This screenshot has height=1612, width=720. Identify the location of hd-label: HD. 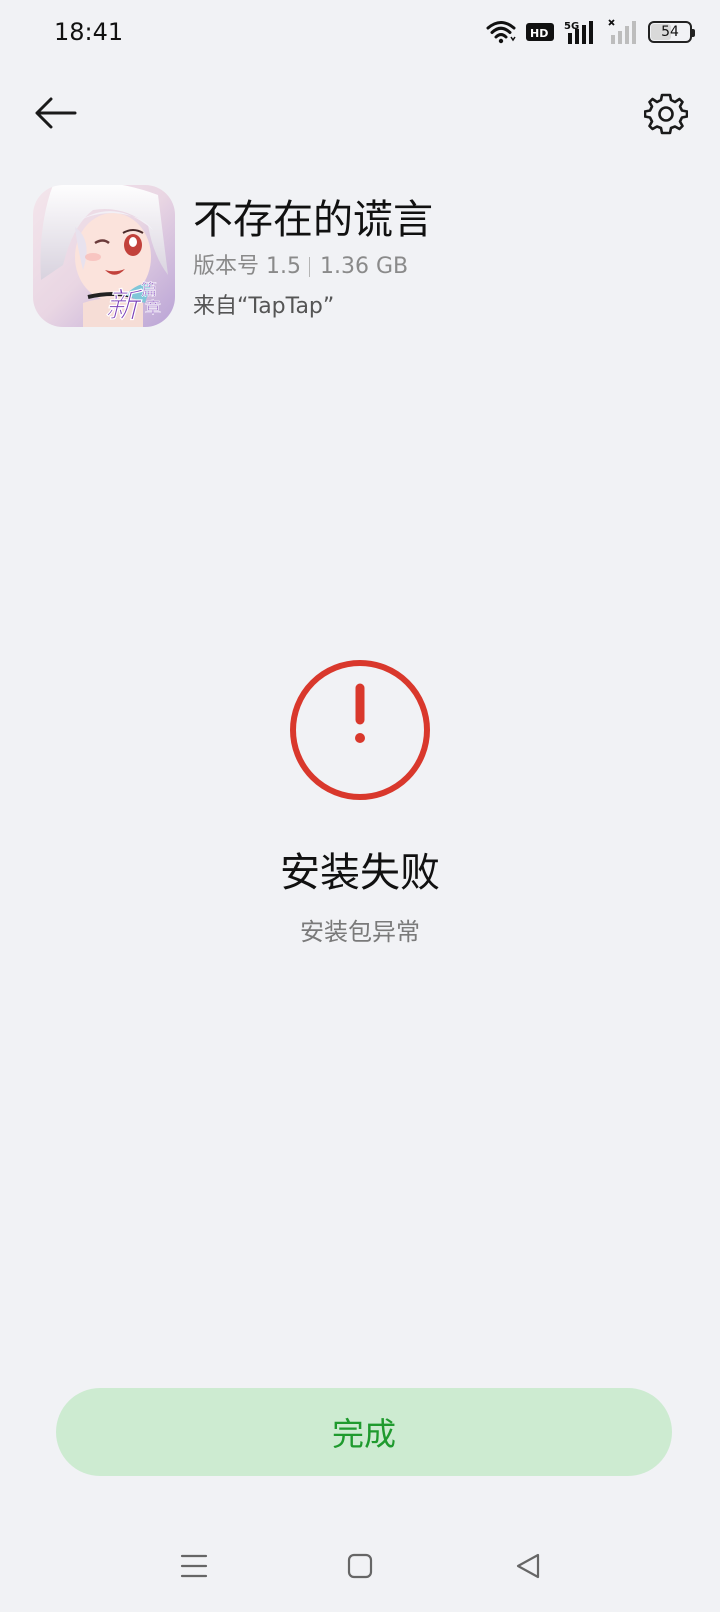
(539, 33).